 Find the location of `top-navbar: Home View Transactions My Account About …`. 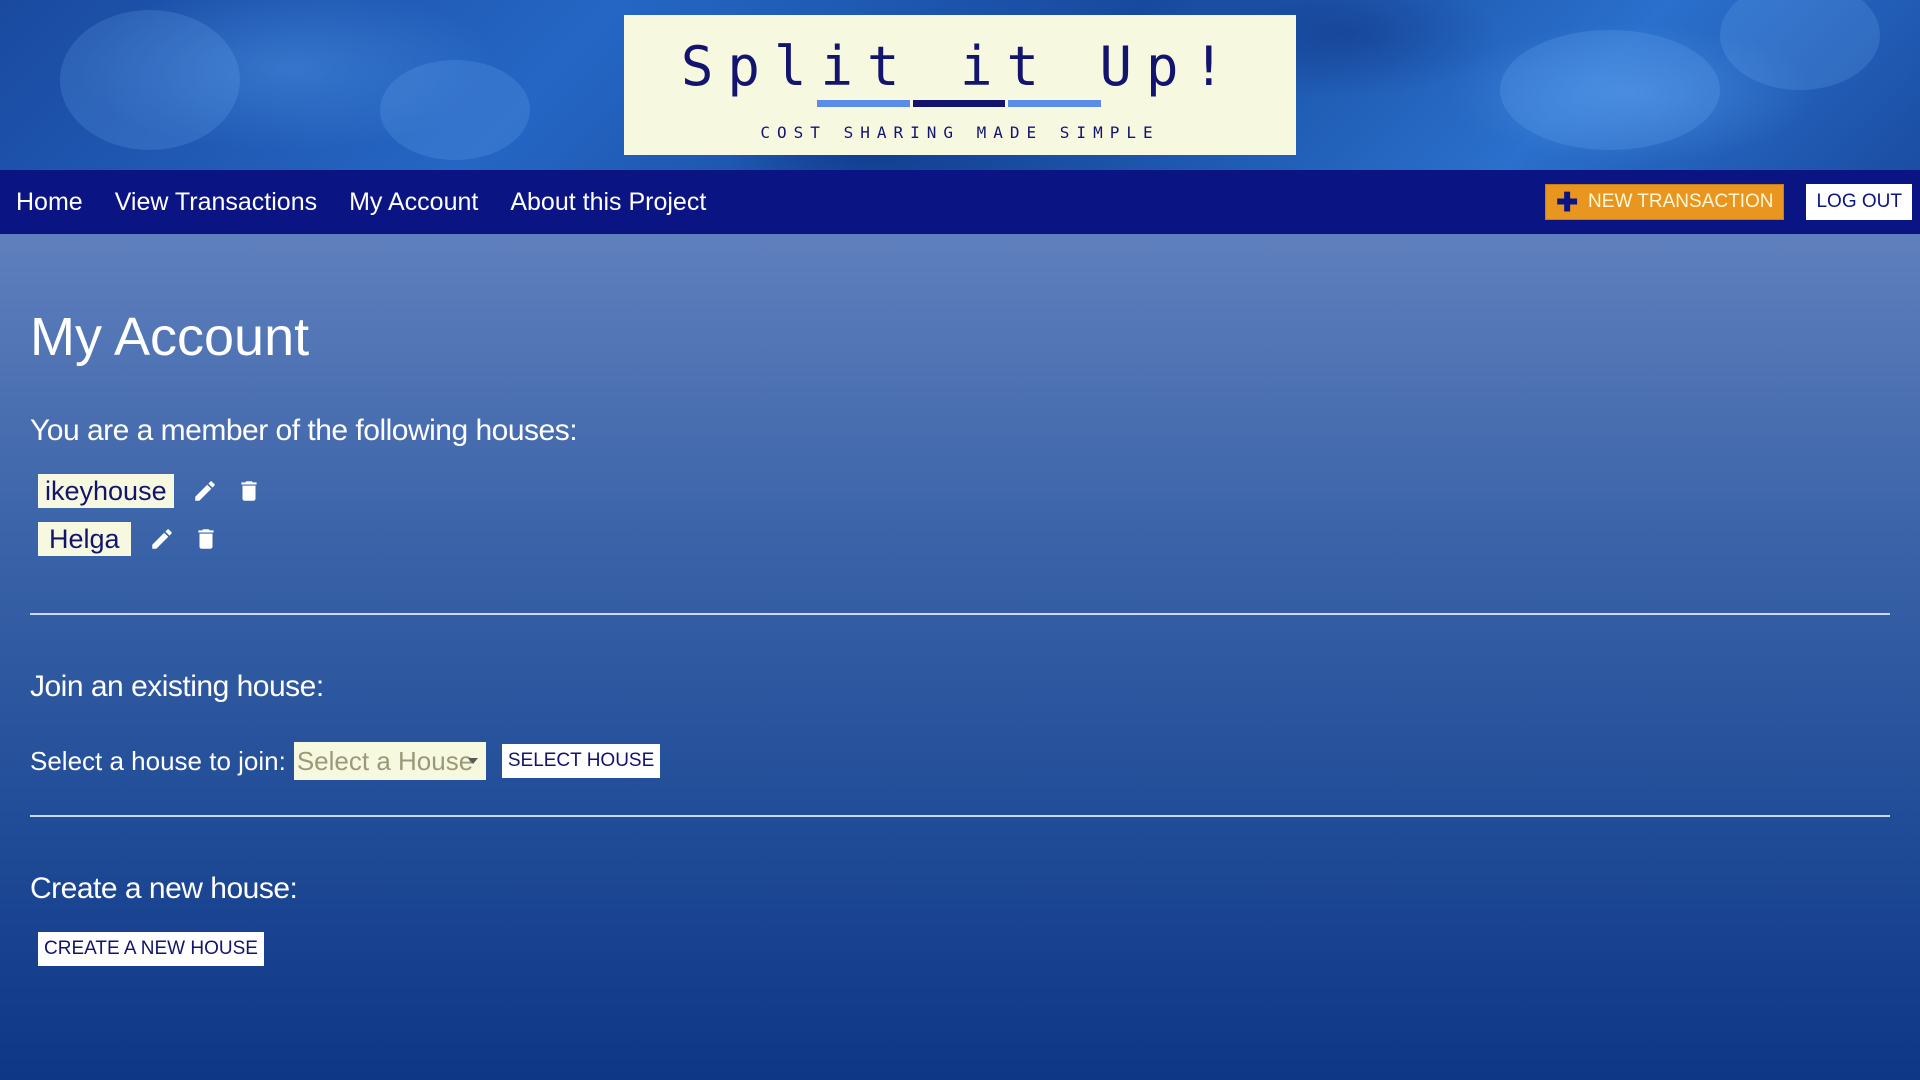

top-navbar: Home View Transactions My Account About … is located at coordinates (960, 202).